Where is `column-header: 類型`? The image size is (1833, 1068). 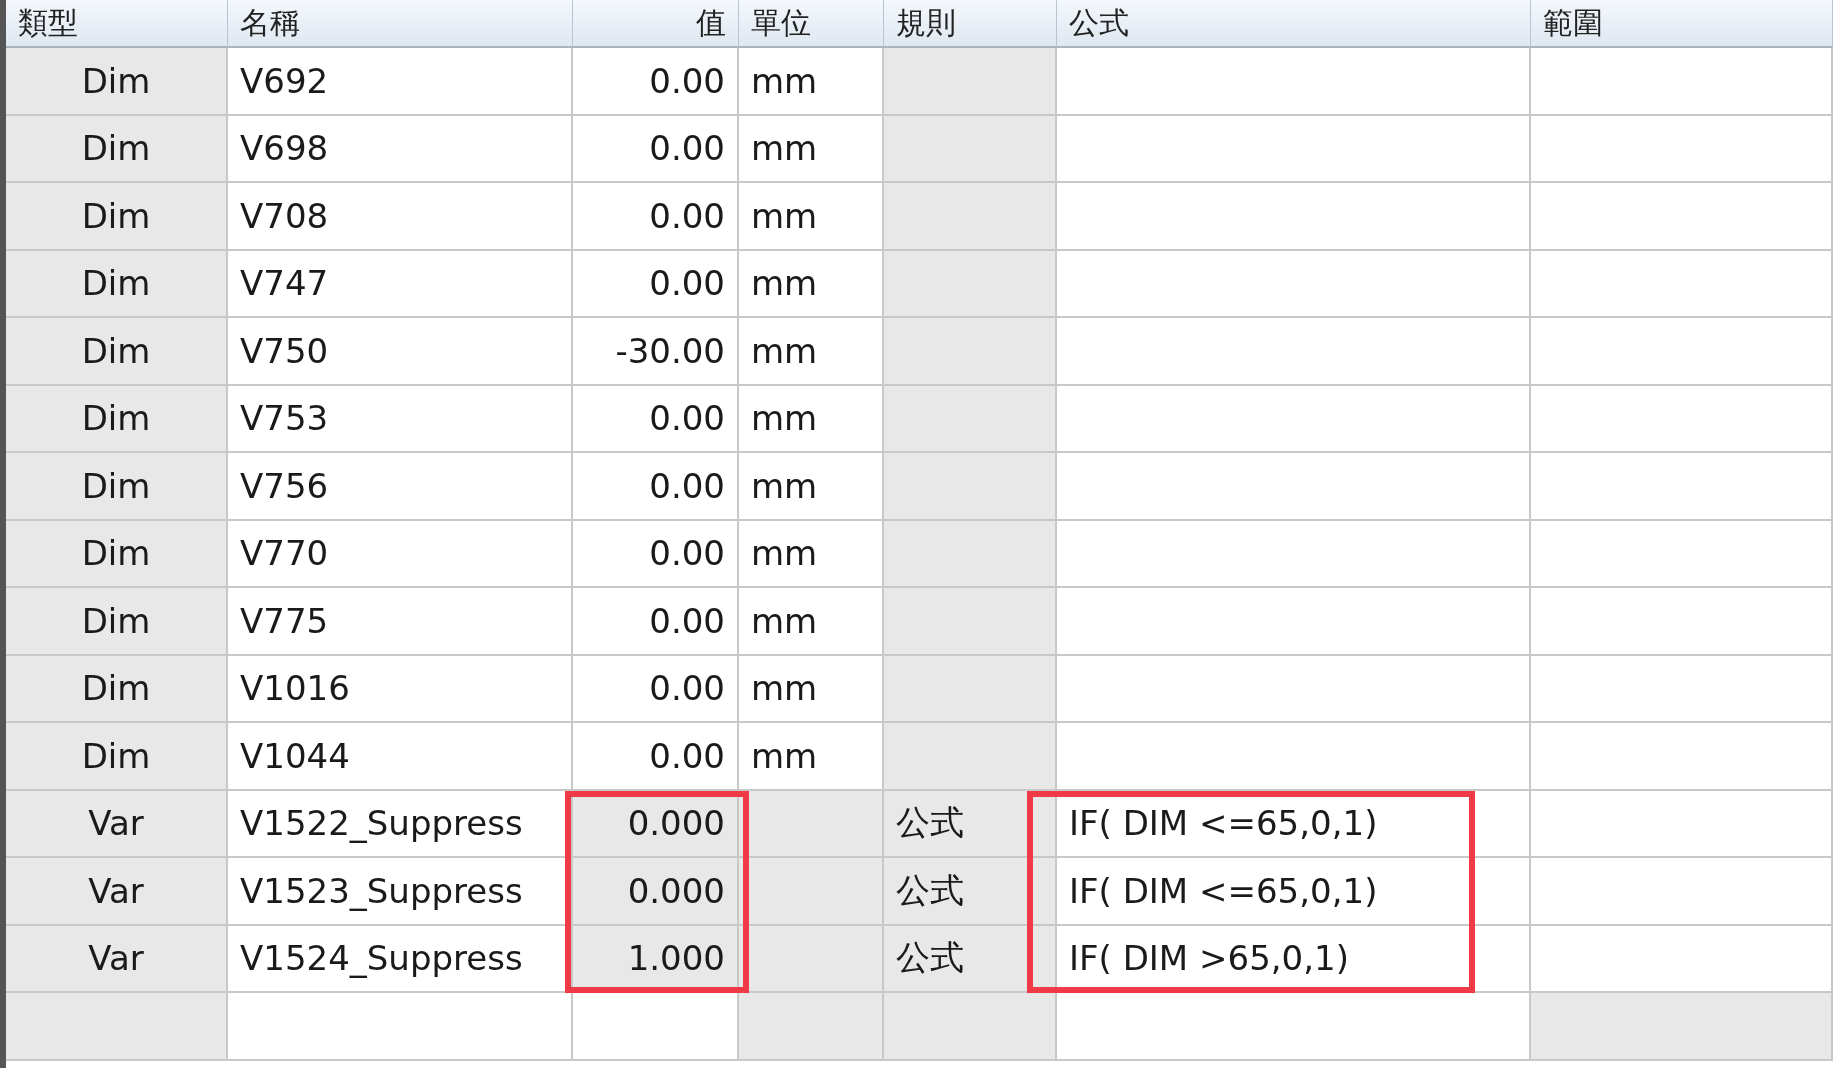 column-header: 類型 is located at coordinates (117, 24).